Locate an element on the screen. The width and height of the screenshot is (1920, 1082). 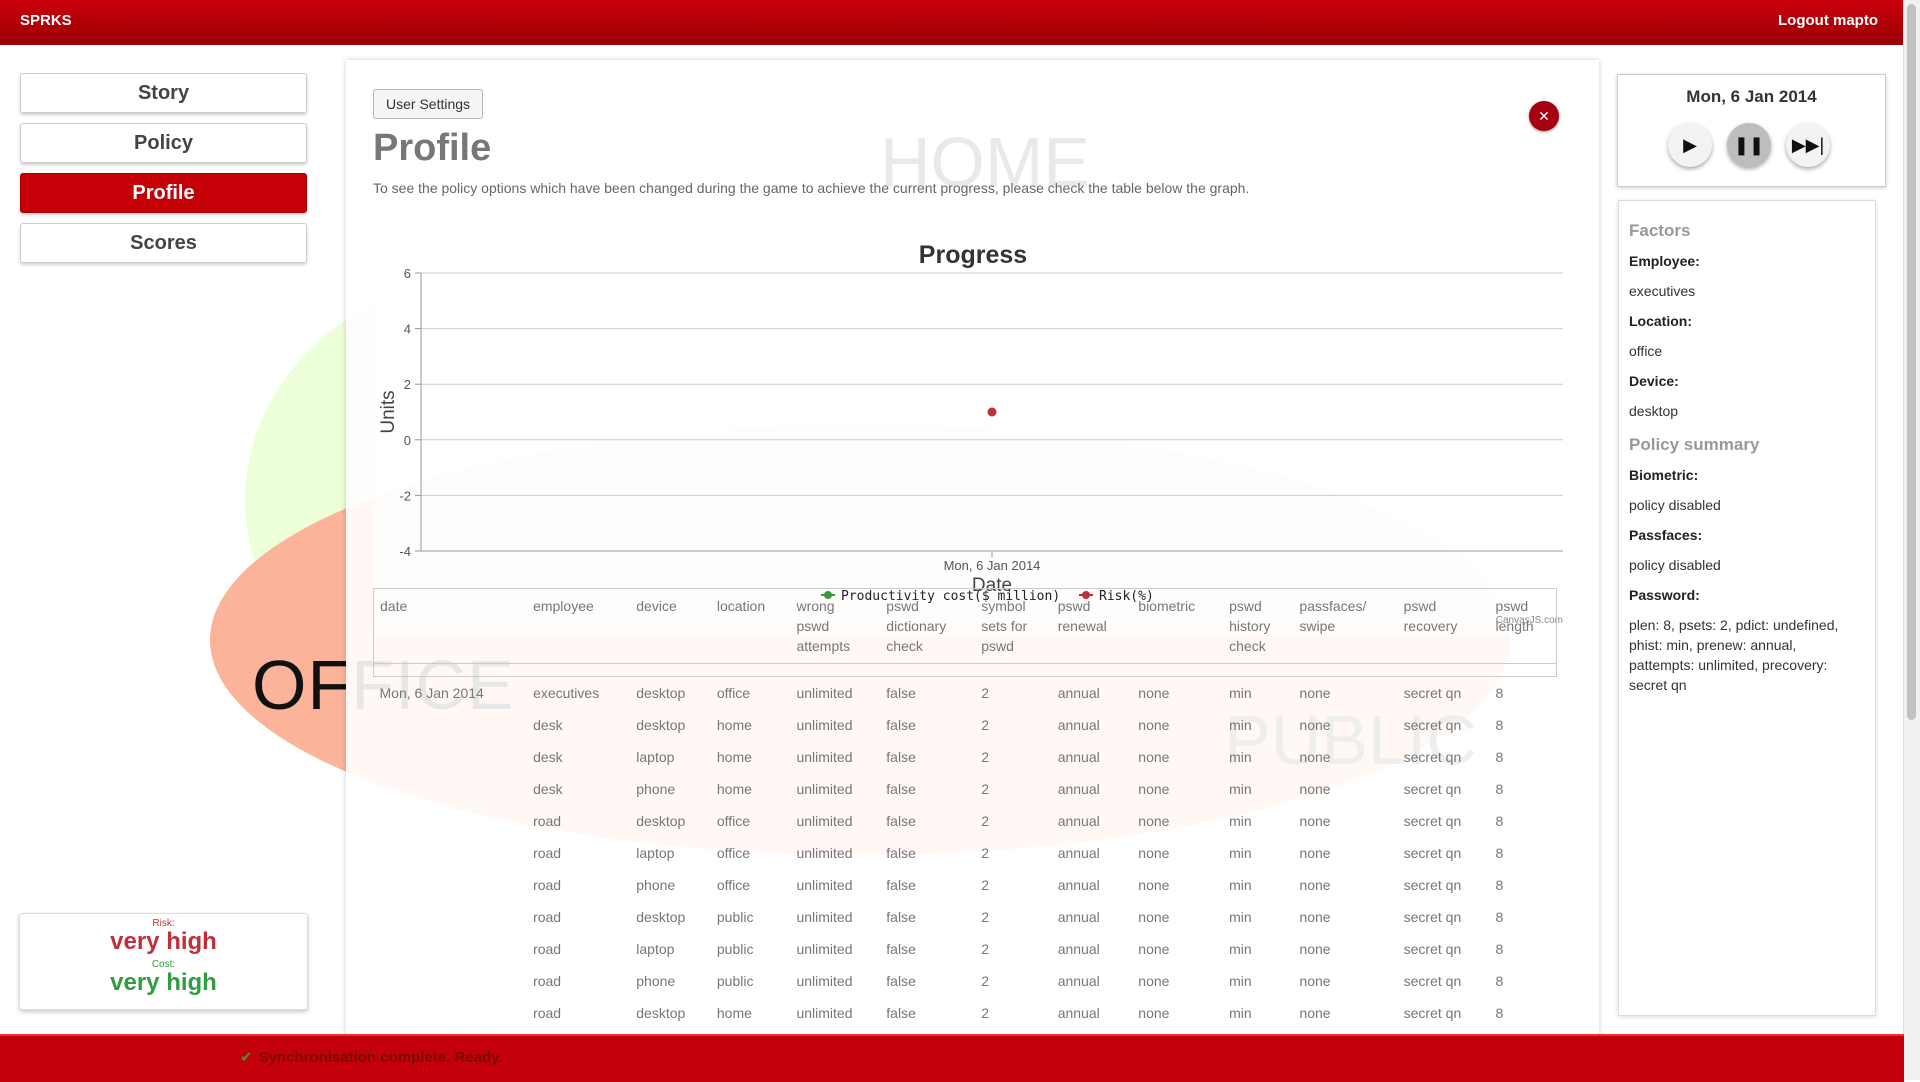
app-brand: SPRKS is located at coordinates (46, 20).